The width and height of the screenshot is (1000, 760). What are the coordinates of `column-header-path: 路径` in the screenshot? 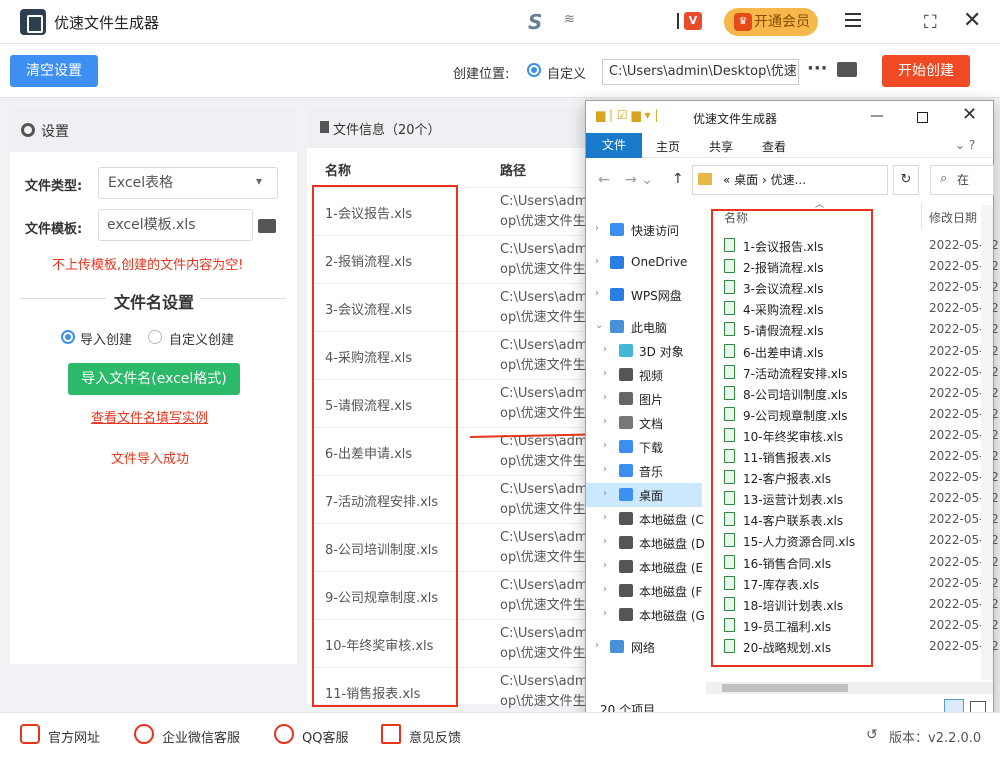 It's located at (513, 171).